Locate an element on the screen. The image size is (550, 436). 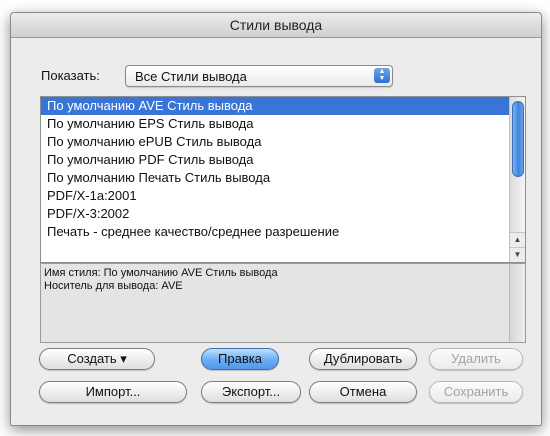
style-item-print: По умолчанию Печать Стиль вывода is located at coordinates (283, 178).